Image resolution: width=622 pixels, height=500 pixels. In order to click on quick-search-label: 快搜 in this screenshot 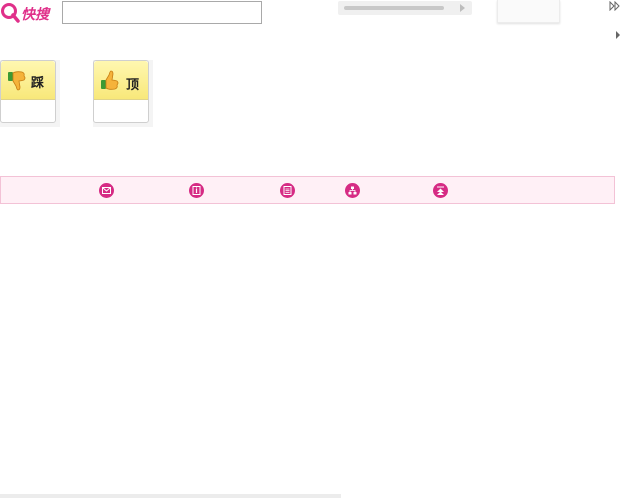, I will do `click(35, 15)`.